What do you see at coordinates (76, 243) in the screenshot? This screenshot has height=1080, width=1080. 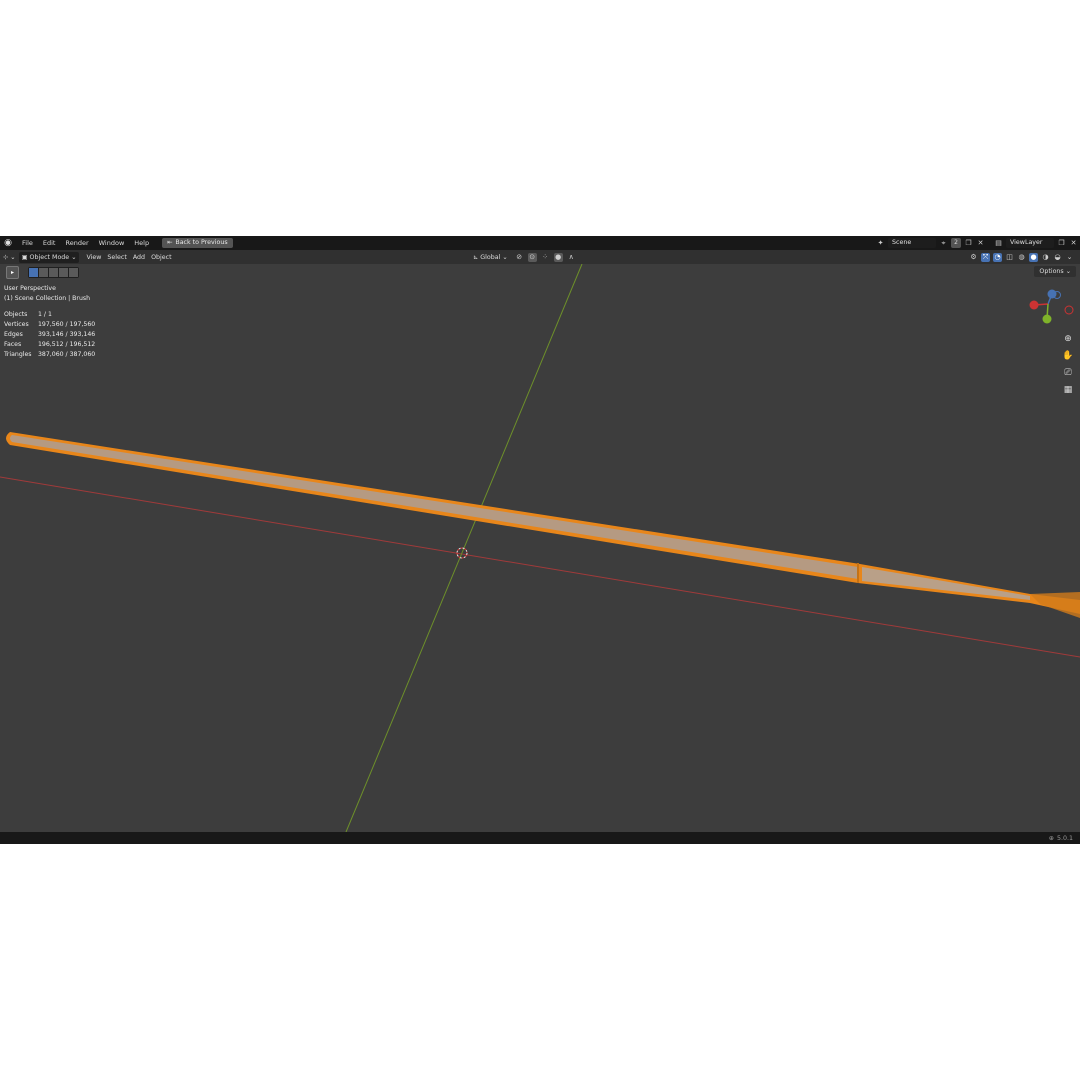 I see `menu-render: Render` at bounding box center [76, 243].